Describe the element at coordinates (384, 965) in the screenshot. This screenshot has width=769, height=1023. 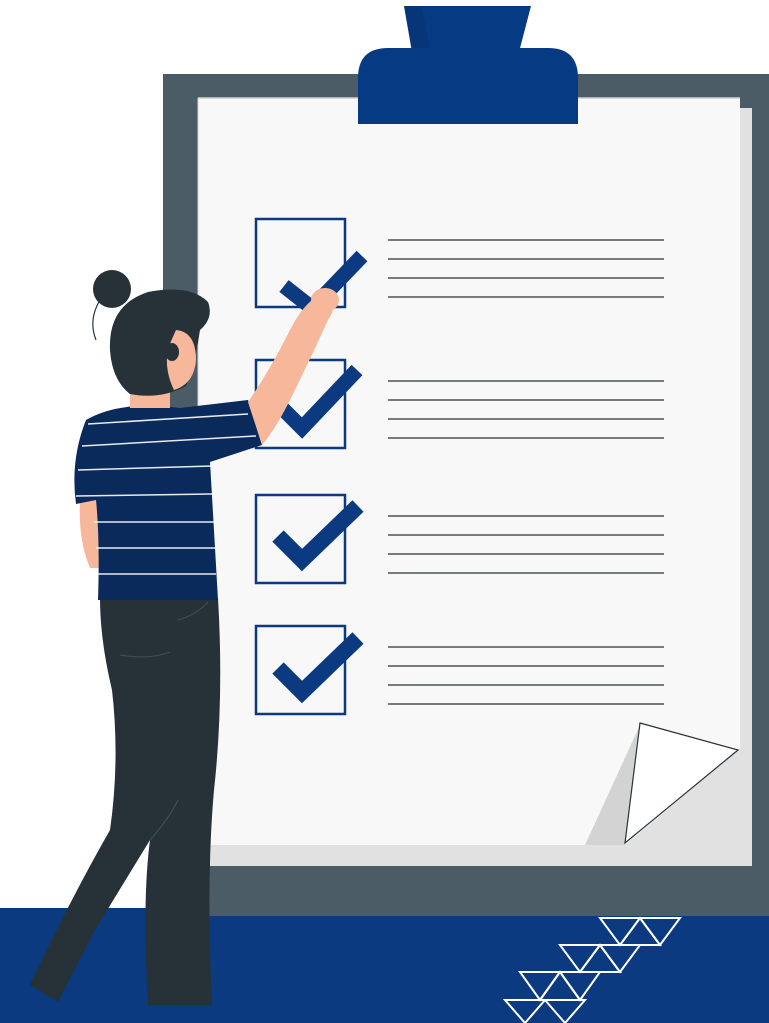
I see `floor-band` at that location.